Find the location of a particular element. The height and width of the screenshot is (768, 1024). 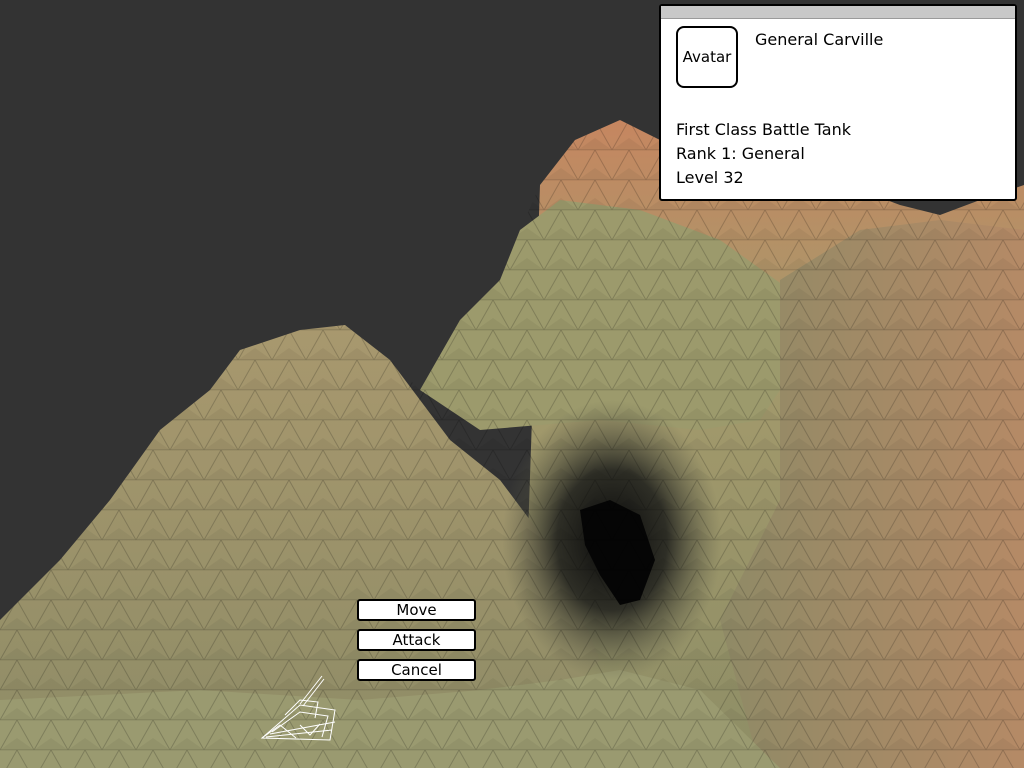

unit-level: Level 32 is located at coordinates (710, 177).